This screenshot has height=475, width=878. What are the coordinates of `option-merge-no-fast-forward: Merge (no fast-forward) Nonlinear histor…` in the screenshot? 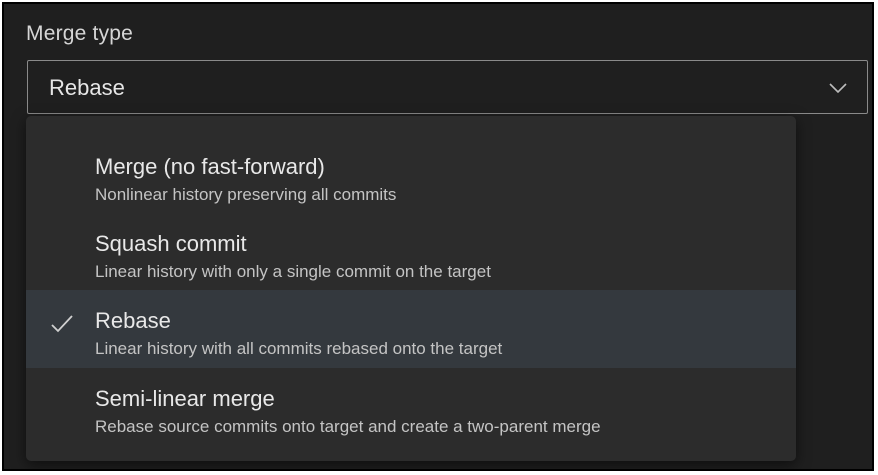 It's located at (411, 175).